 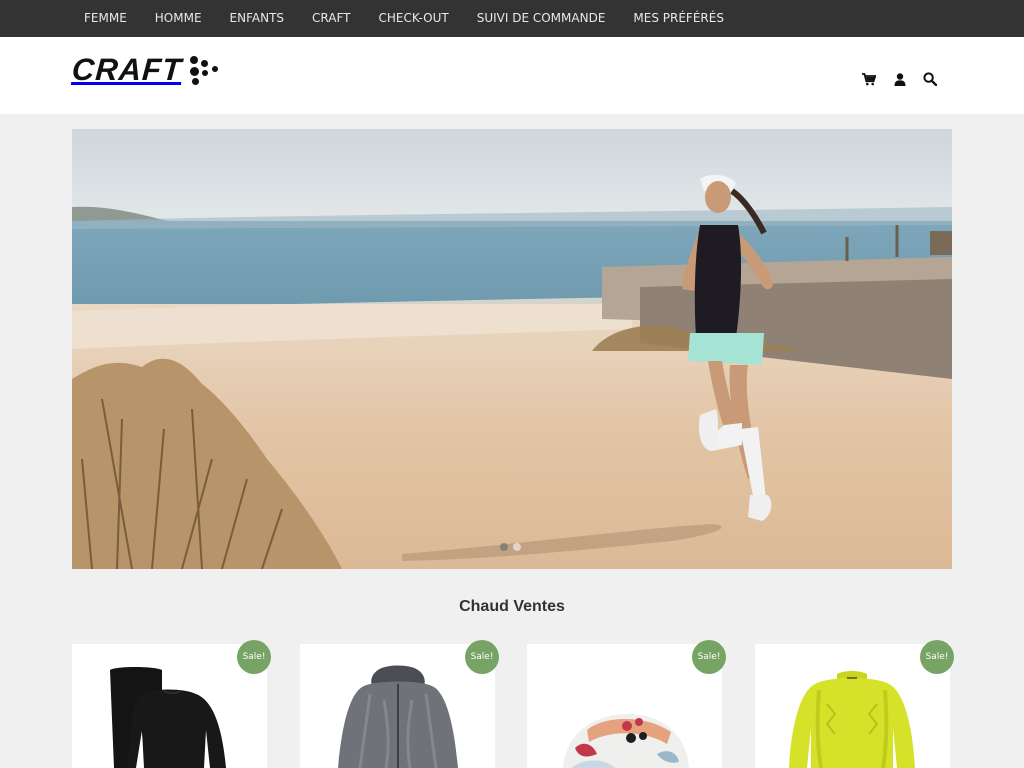 I want to click on header-icons, so click(x=900, y=79).